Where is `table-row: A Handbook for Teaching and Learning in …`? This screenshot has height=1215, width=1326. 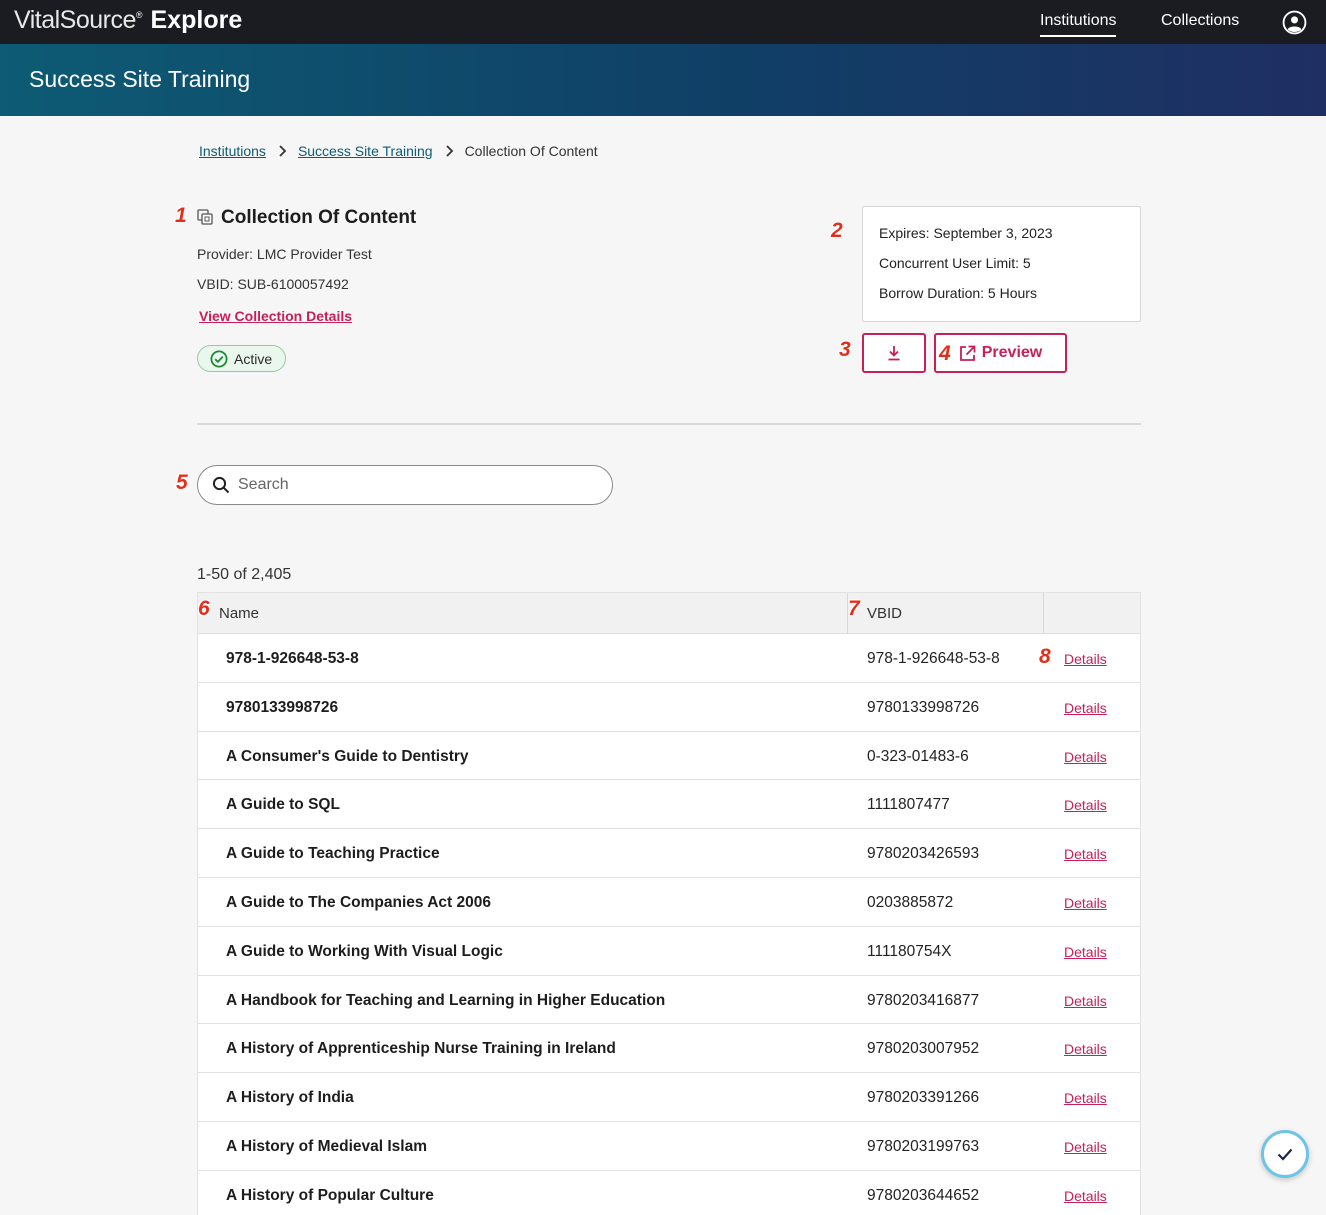
table-row: A Handbook for Teaching and Learning in … is located at coordinates (669, 1000).